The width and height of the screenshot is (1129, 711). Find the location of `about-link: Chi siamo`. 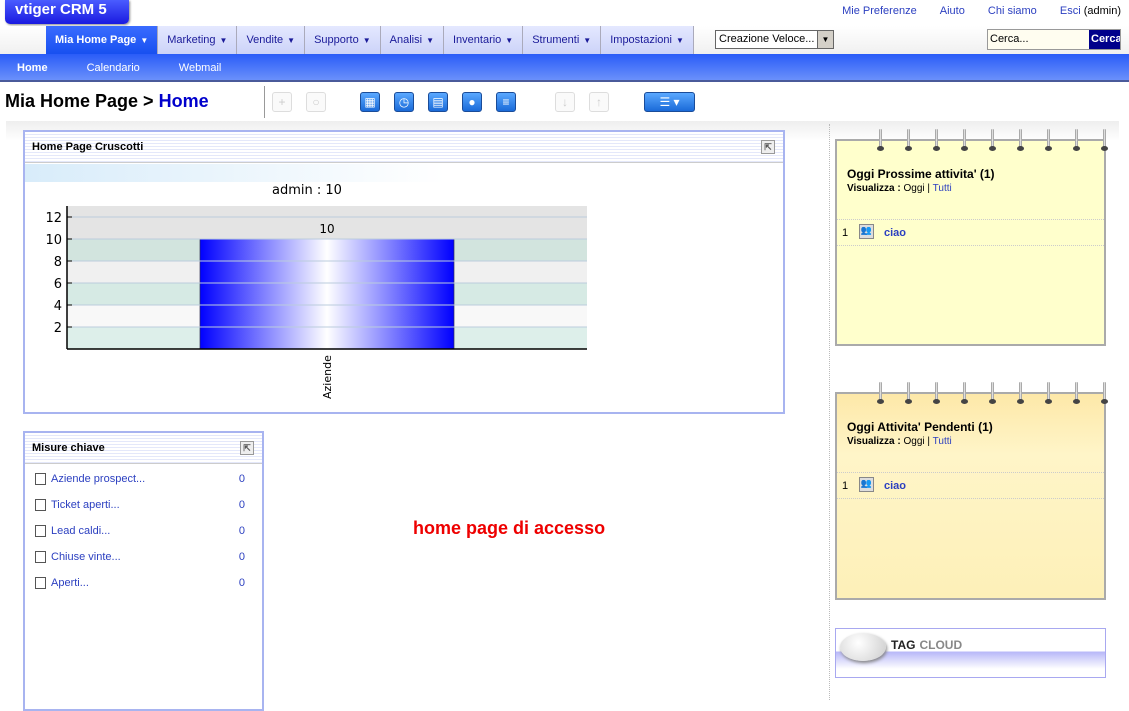

about-link: Chi siamo is located at coordinates (1012, 11).